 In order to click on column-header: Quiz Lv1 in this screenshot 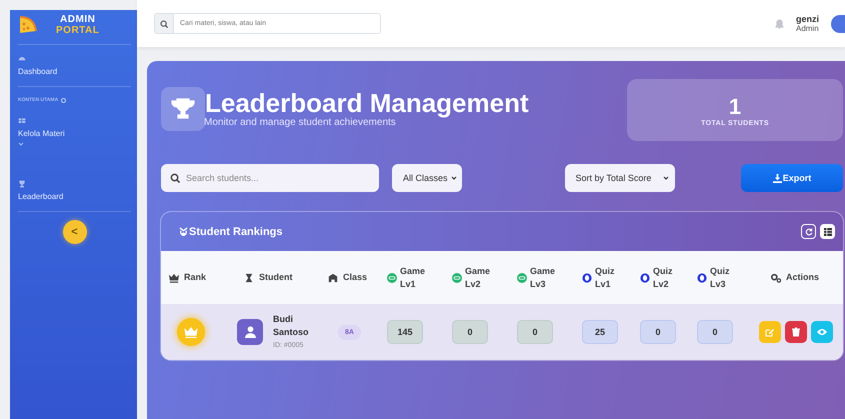, I will do `click(605, 277)`.